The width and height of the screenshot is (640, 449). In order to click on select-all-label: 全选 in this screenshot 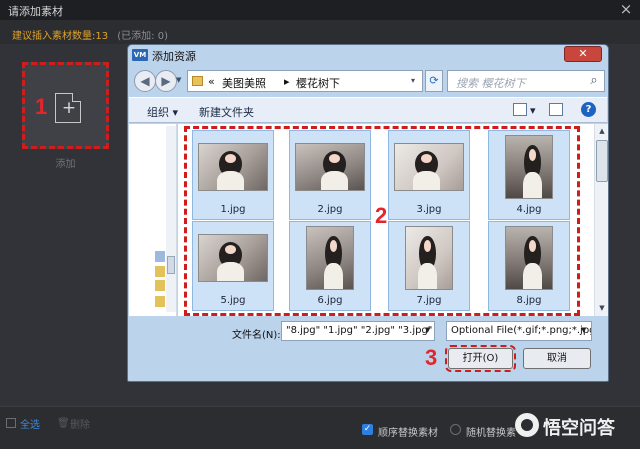, I will do `click(30, 423)`.